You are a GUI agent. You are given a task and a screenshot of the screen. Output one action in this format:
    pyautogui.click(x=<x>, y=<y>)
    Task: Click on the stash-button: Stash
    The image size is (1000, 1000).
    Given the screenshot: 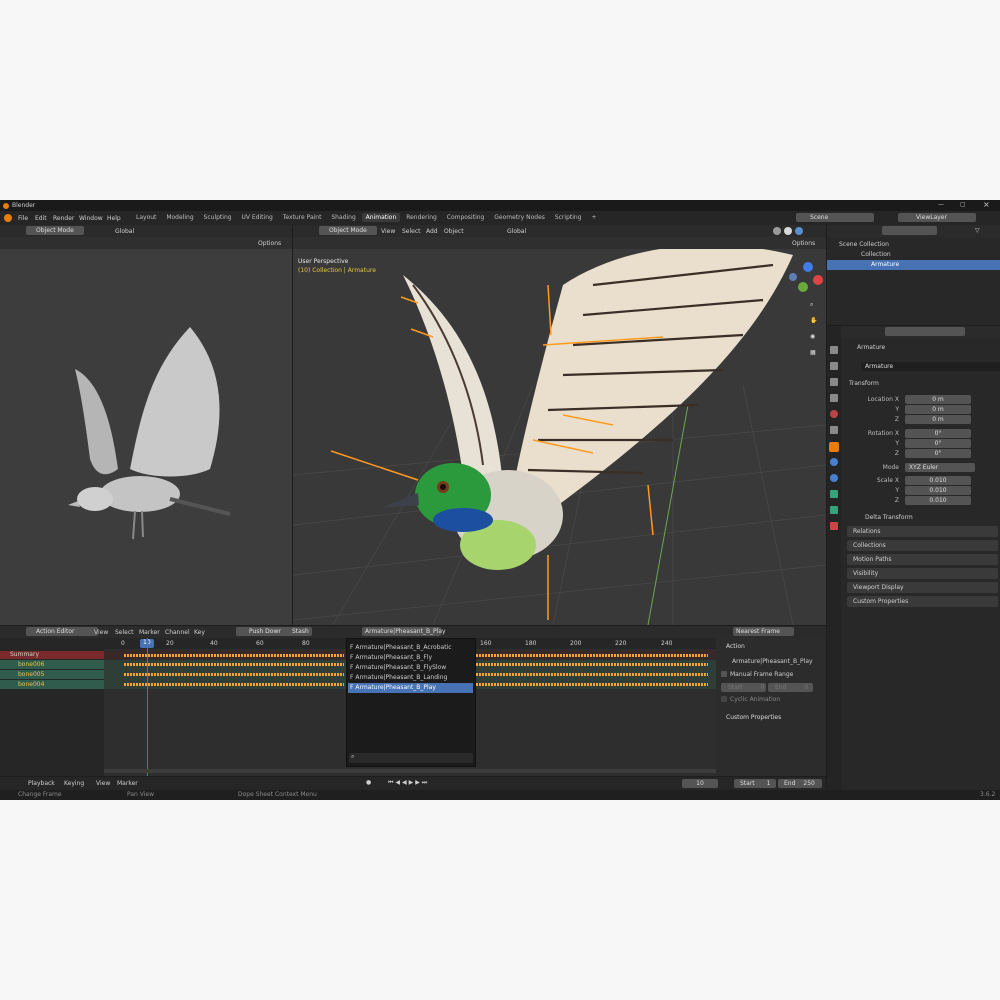 What is the action you would take?
    pyautogui.click(x=296, y=631)
    